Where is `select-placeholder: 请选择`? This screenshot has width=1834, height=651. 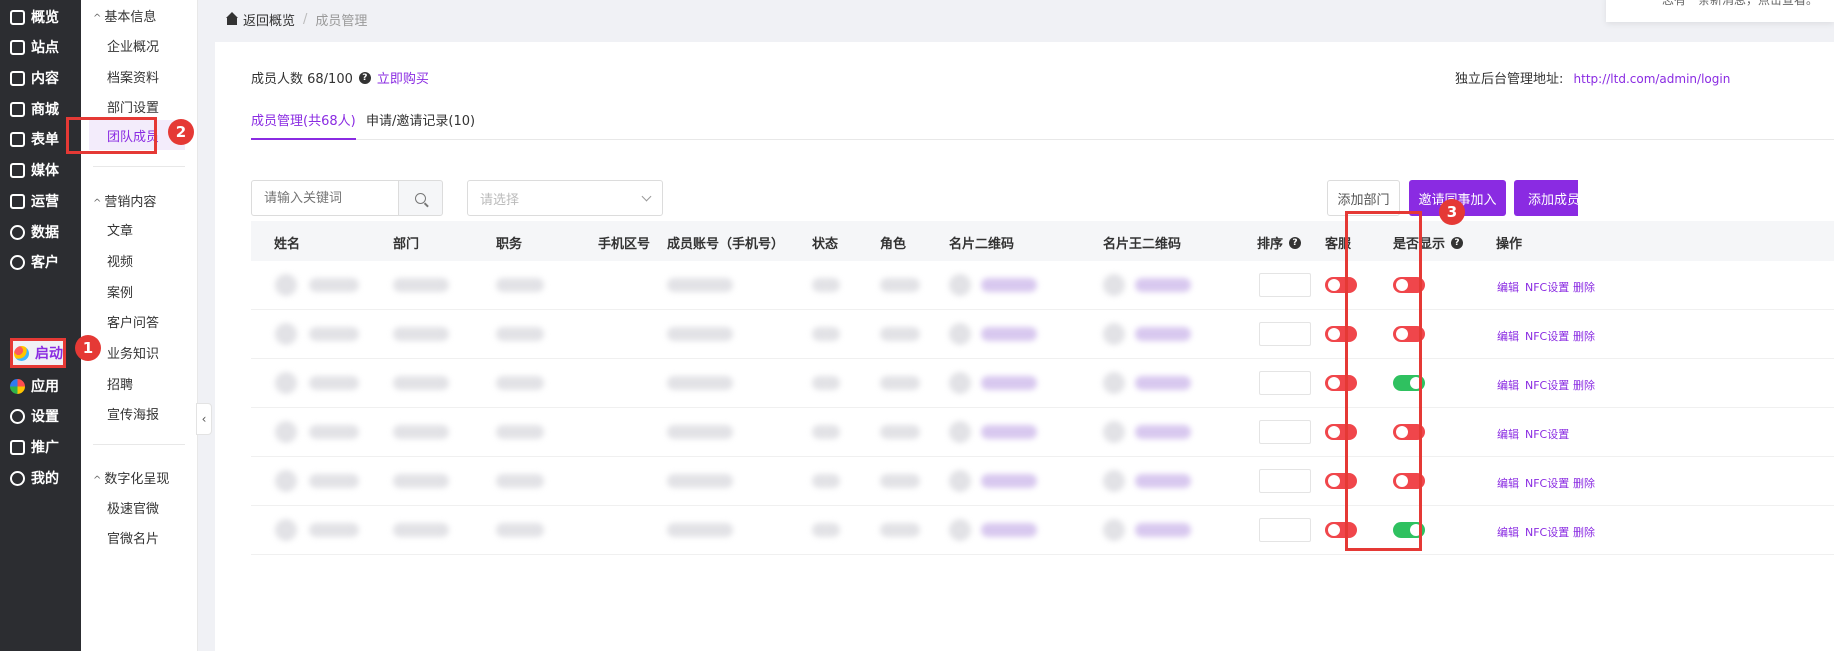 select-placeholder: 请选择 is located at coordinates (500, 200).